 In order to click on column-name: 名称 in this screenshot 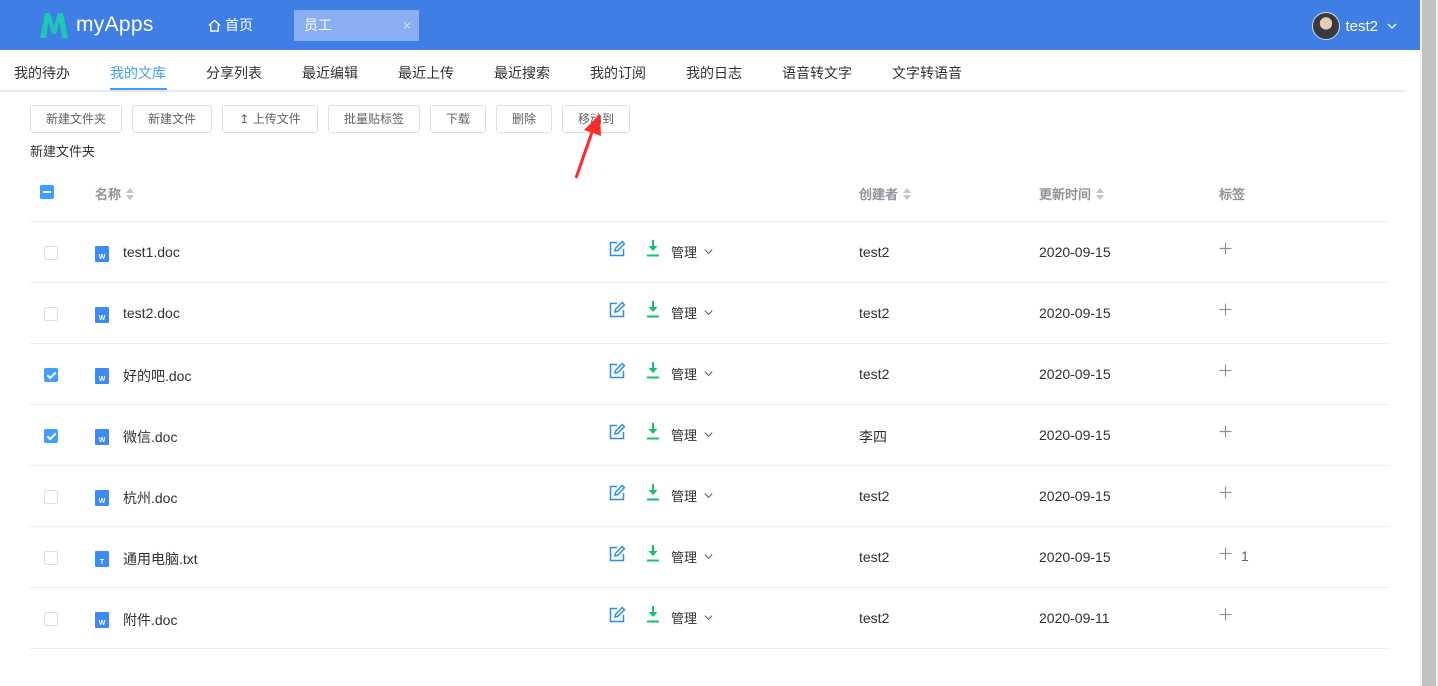, I will do `click(115, 193)`.